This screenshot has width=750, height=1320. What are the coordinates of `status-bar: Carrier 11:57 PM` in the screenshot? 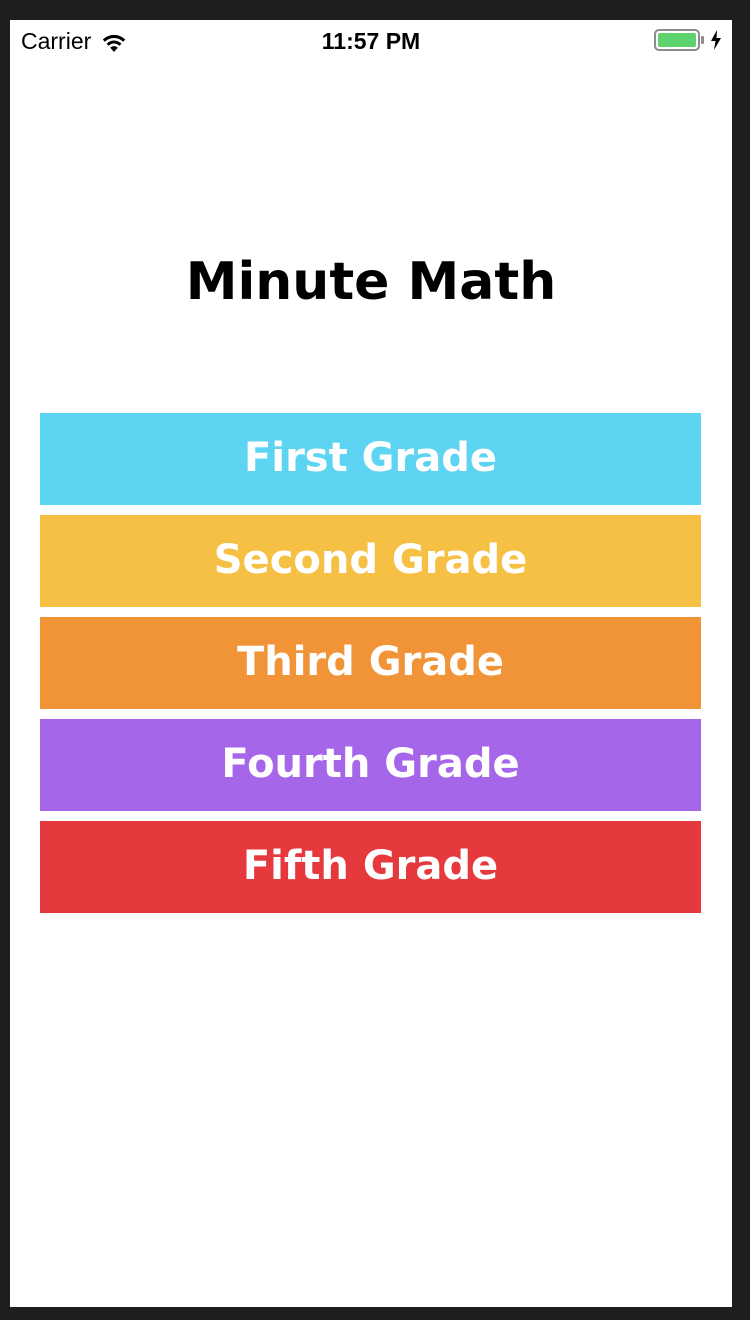 It's located at (371, 41).